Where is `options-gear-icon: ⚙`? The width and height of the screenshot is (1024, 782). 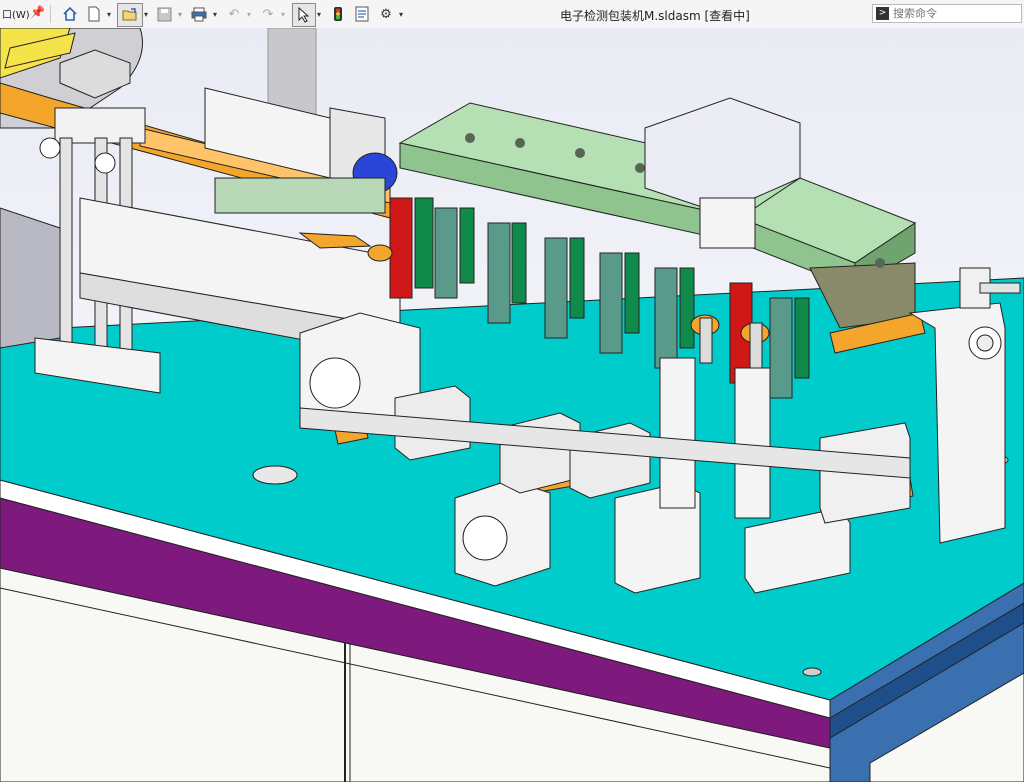 options-gear-icon: ⚙ is located at coordinates (386, 14).